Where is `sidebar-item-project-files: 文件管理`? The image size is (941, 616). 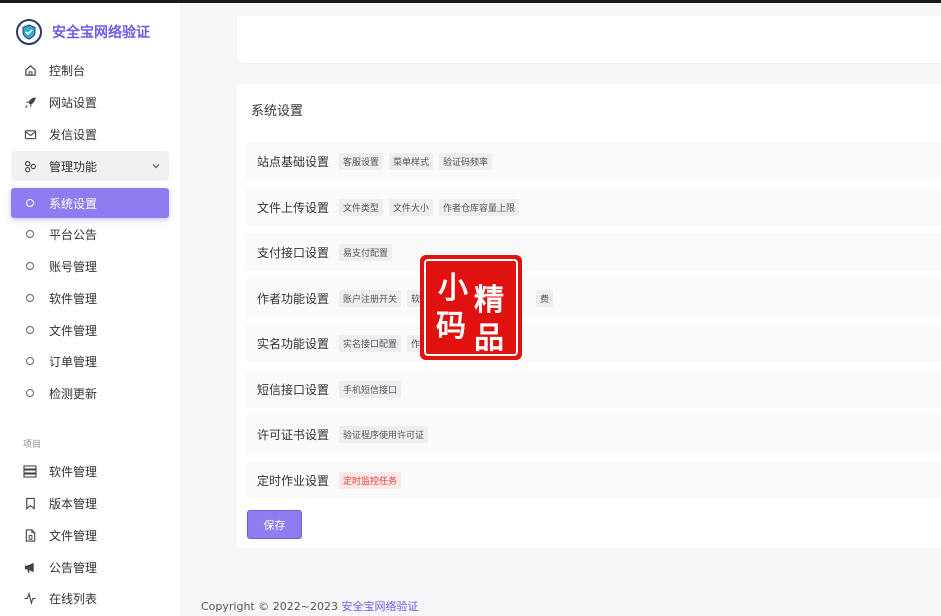
sidebar-item-project-files: 文件管理 is located at coordinates (90, 535).